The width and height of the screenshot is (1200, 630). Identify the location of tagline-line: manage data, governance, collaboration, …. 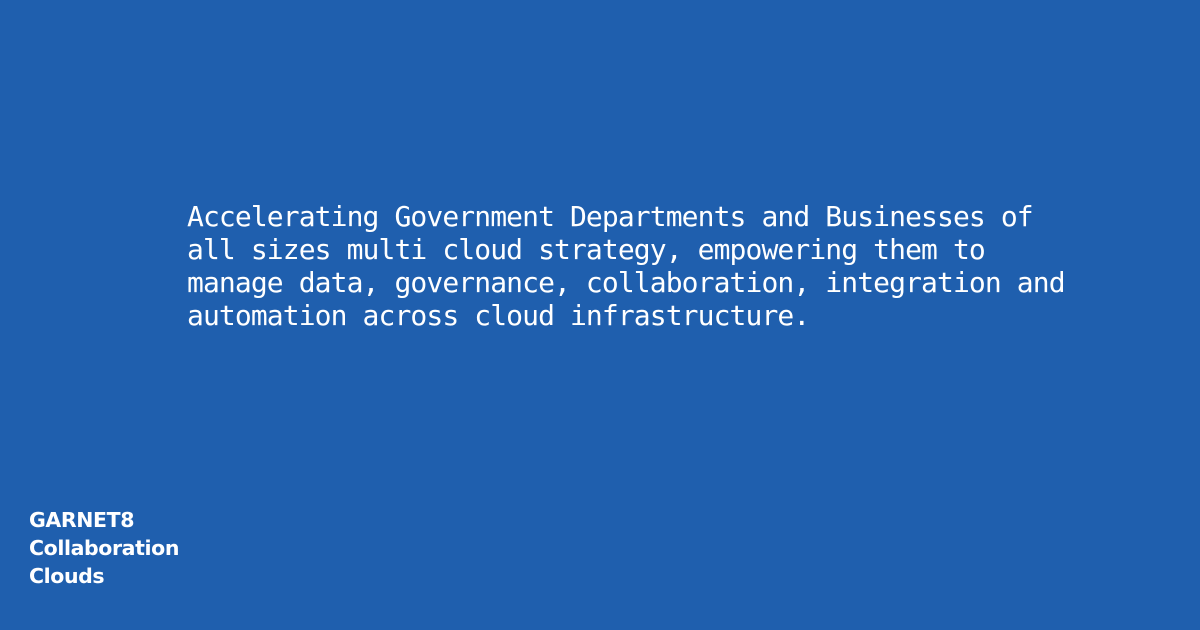
(626, 282).